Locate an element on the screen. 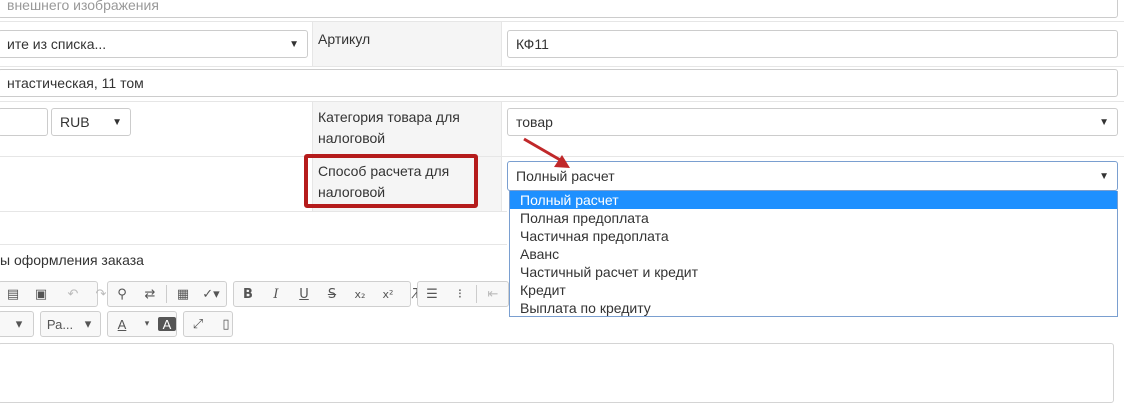  background-color-button: A is located at coordinates (167, 324).